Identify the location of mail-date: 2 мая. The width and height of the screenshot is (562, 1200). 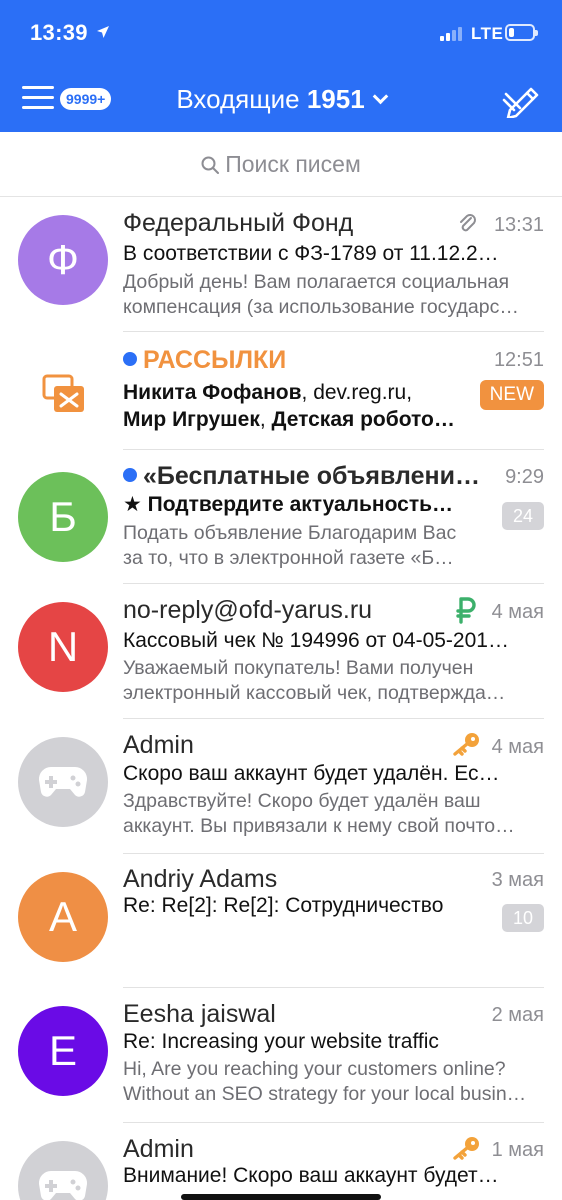
(517, 1015).